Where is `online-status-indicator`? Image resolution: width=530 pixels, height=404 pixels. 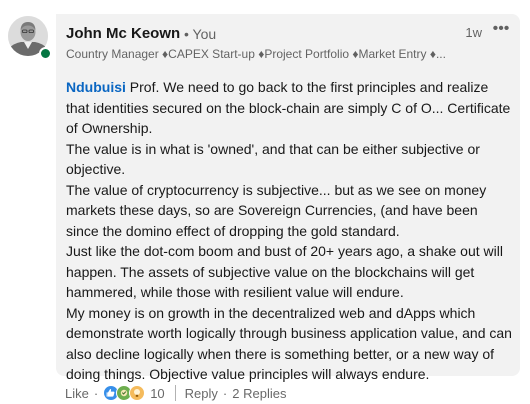
online-status-indicator is located at coordinates (45, 53).